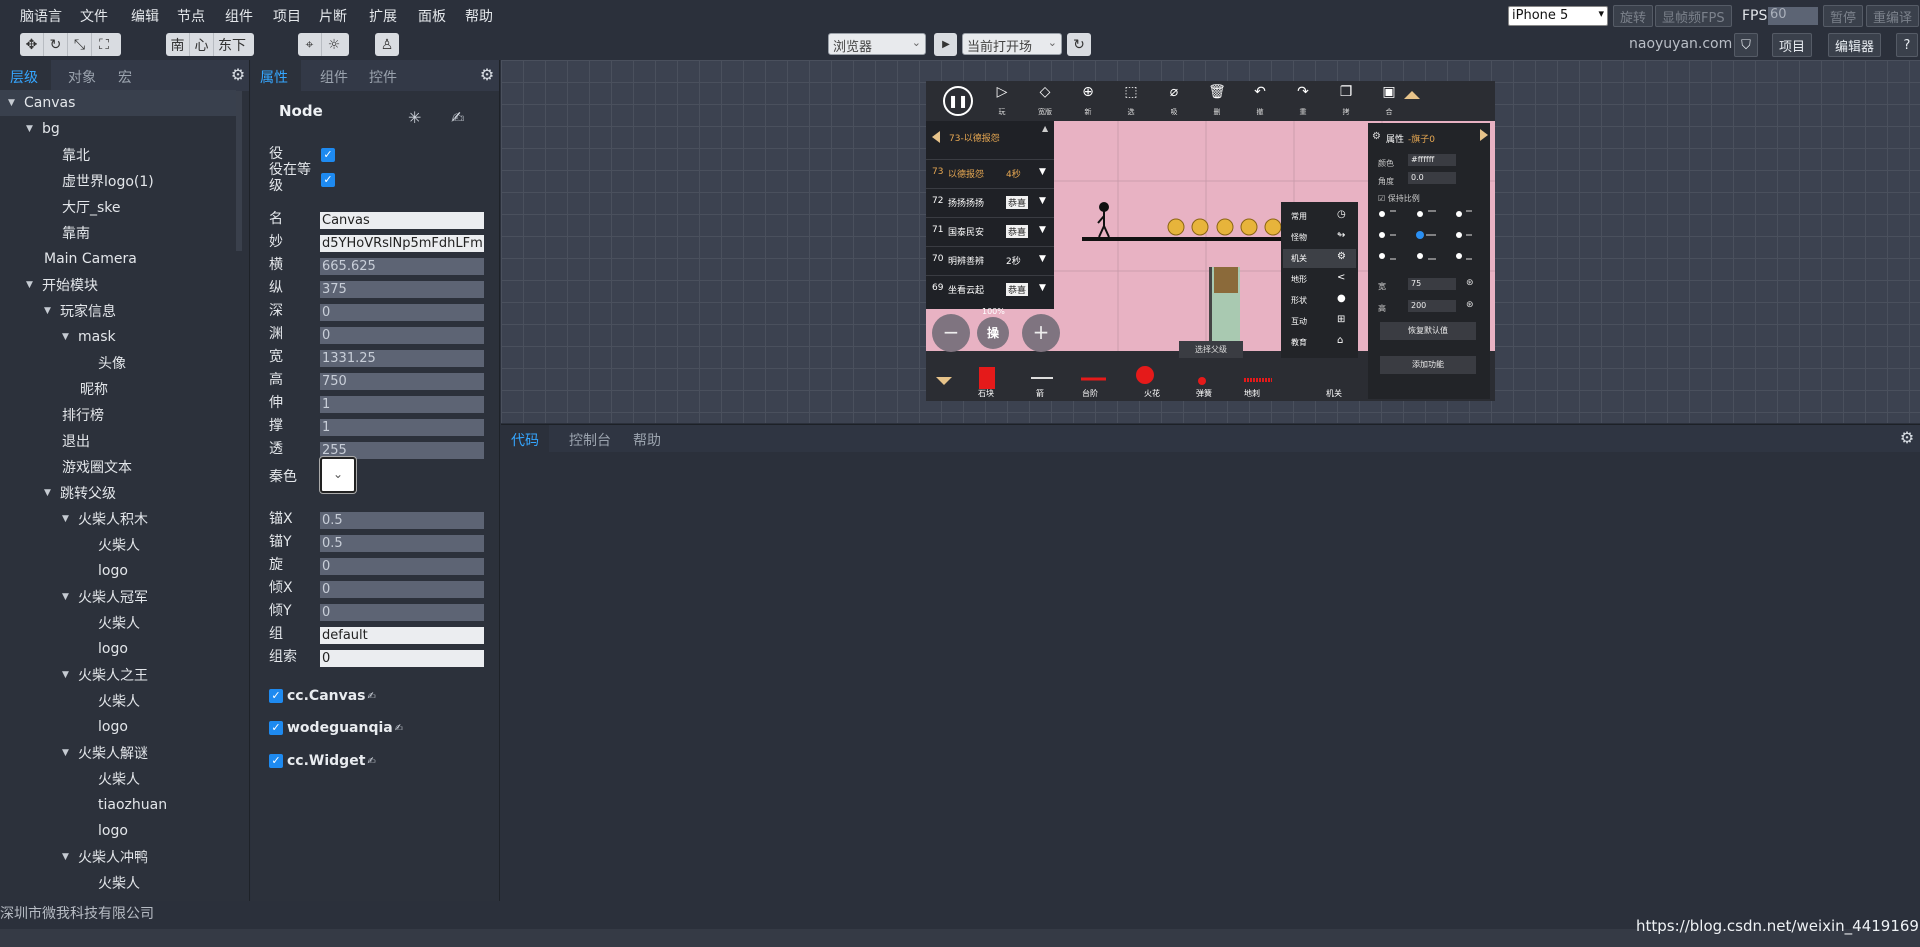  I want to click on zoom-in-button: +, so click(1041, 333).